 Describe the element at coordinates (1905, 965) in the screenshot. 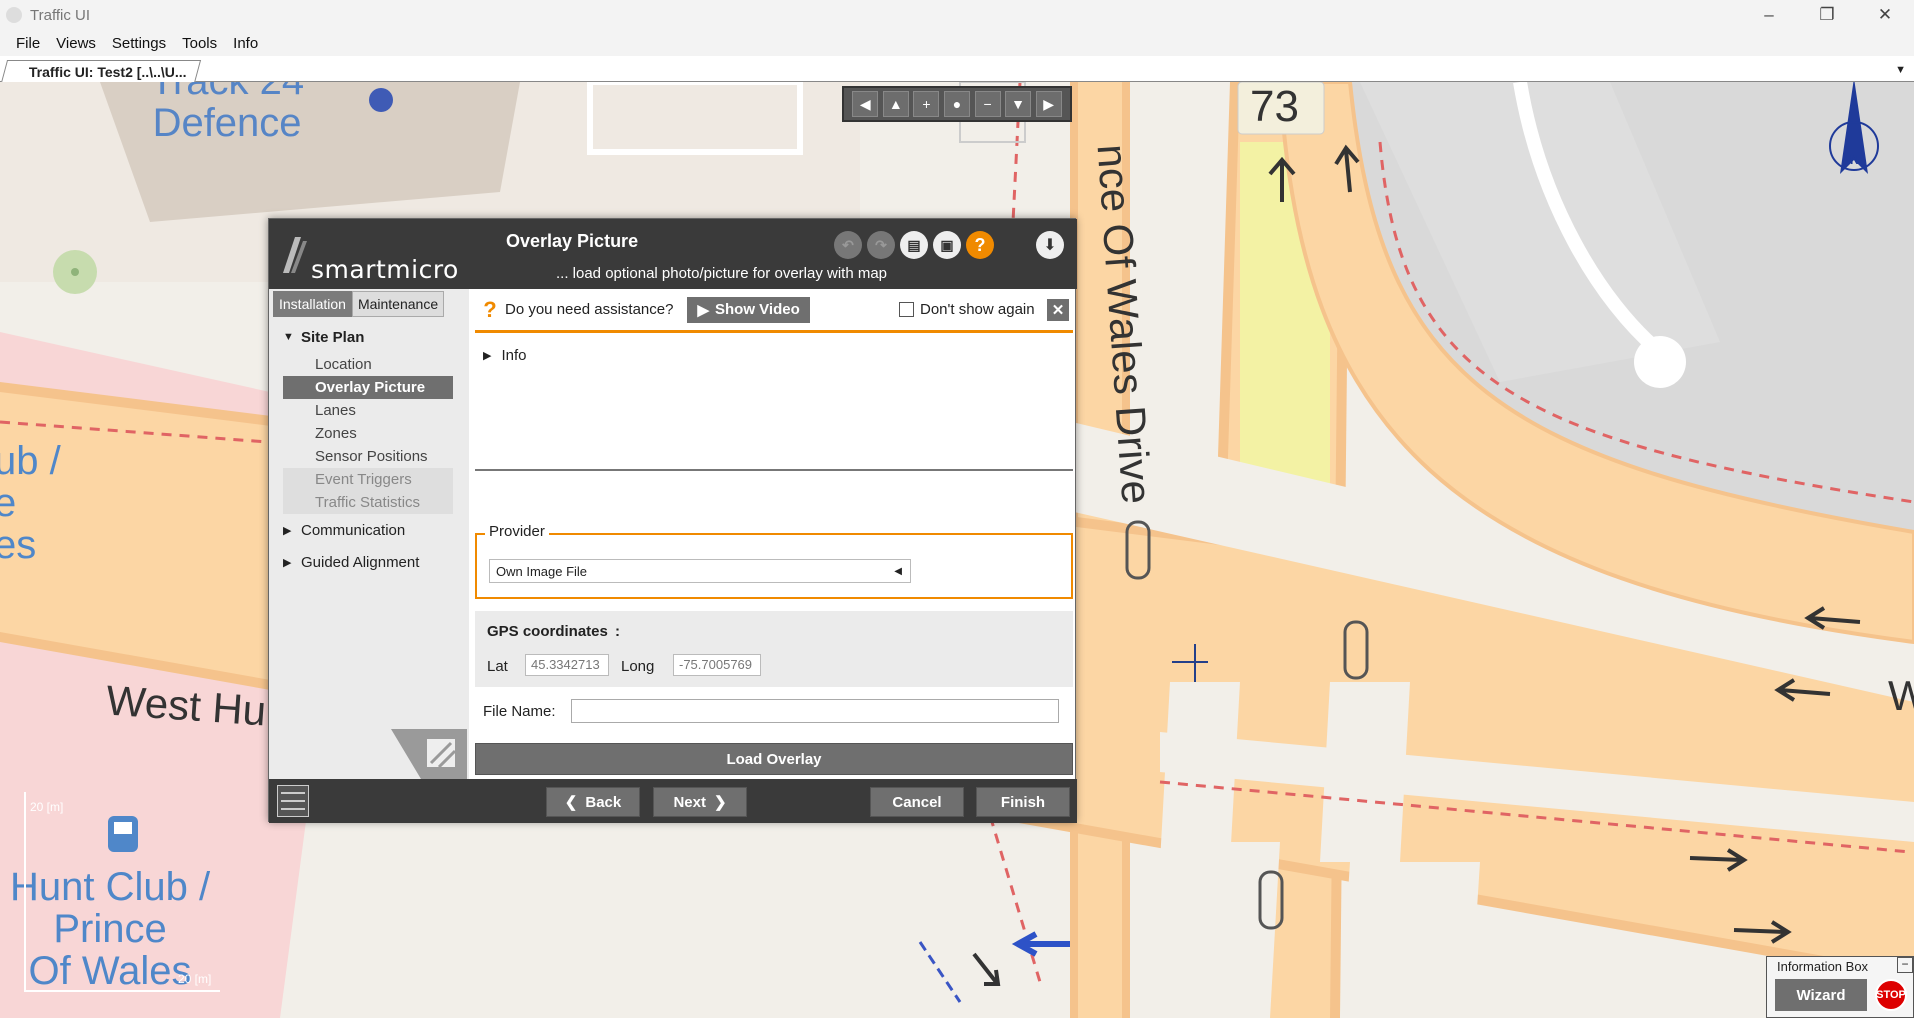

I see `minimize-info-box-button: −` at that location.